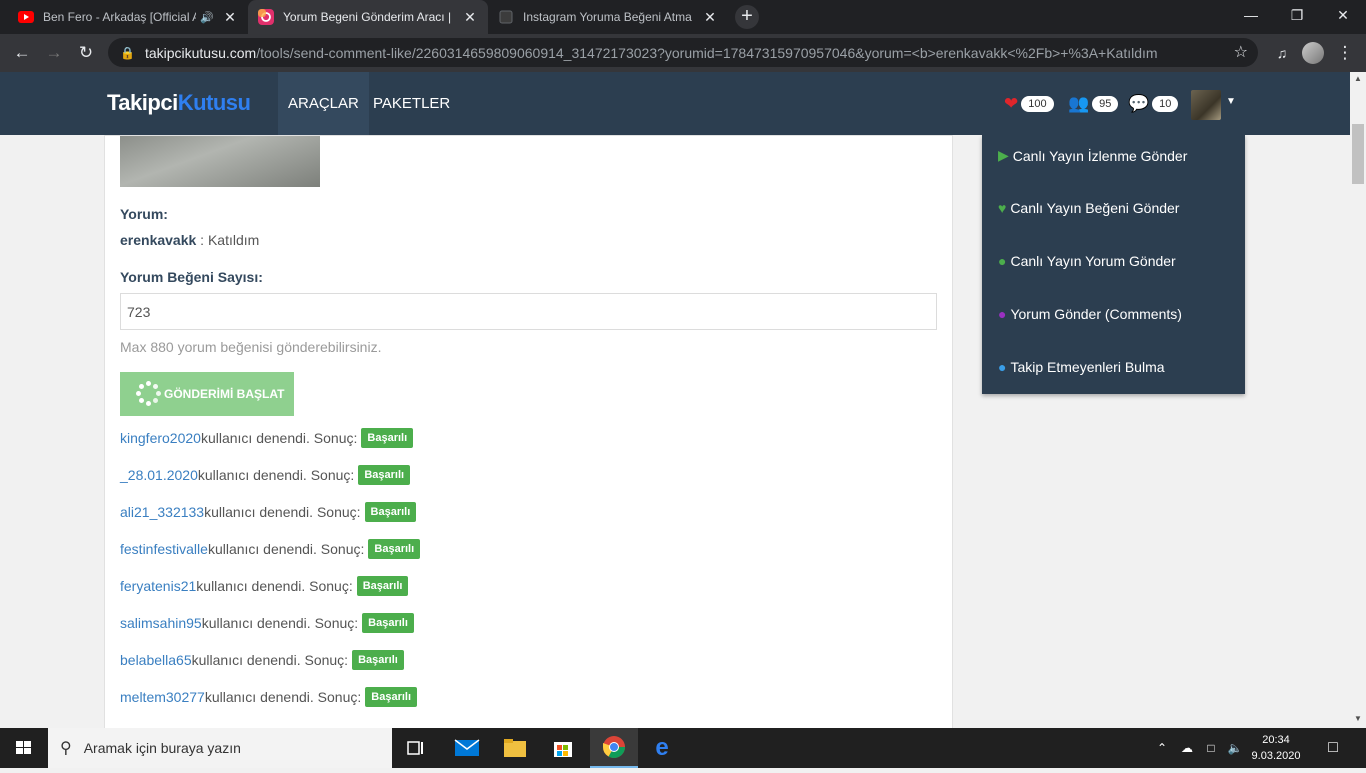 Image resolution: width=1366 pixels, height=773 pixels. What do you see at coordinates (22, 53) in the screenshot?
I see `back-icon: ←` at bounding box center [22, 53].